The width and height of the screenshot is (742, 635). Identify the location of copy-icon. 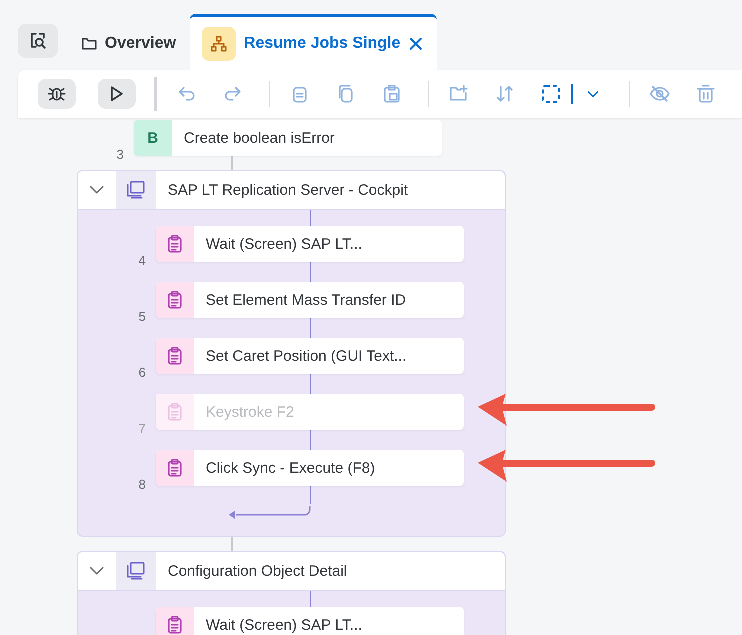
(300, 94).